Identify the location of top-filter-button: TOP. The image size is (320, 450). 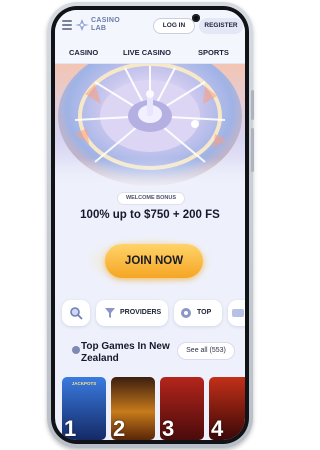
(198, 313).